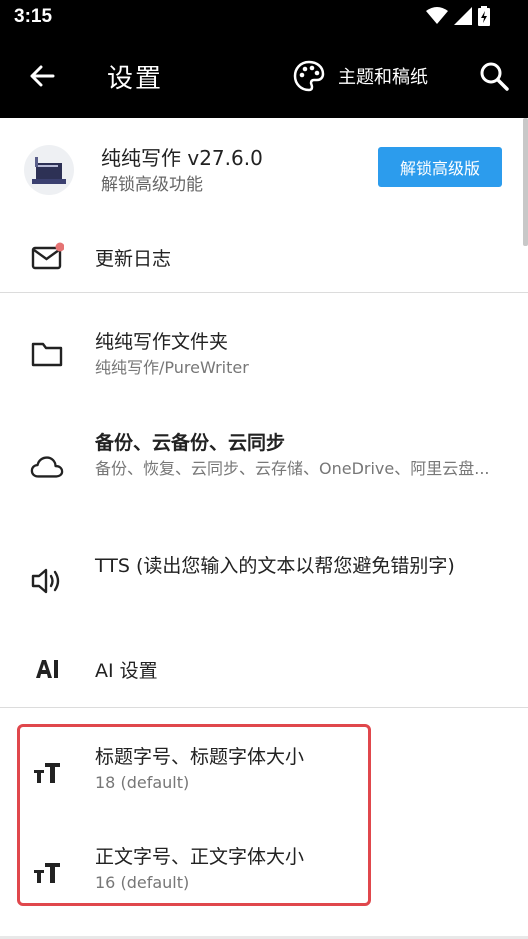 The height and width of the screenshot is (939, 528). I want to click on folder-icon, so click(47, 354).